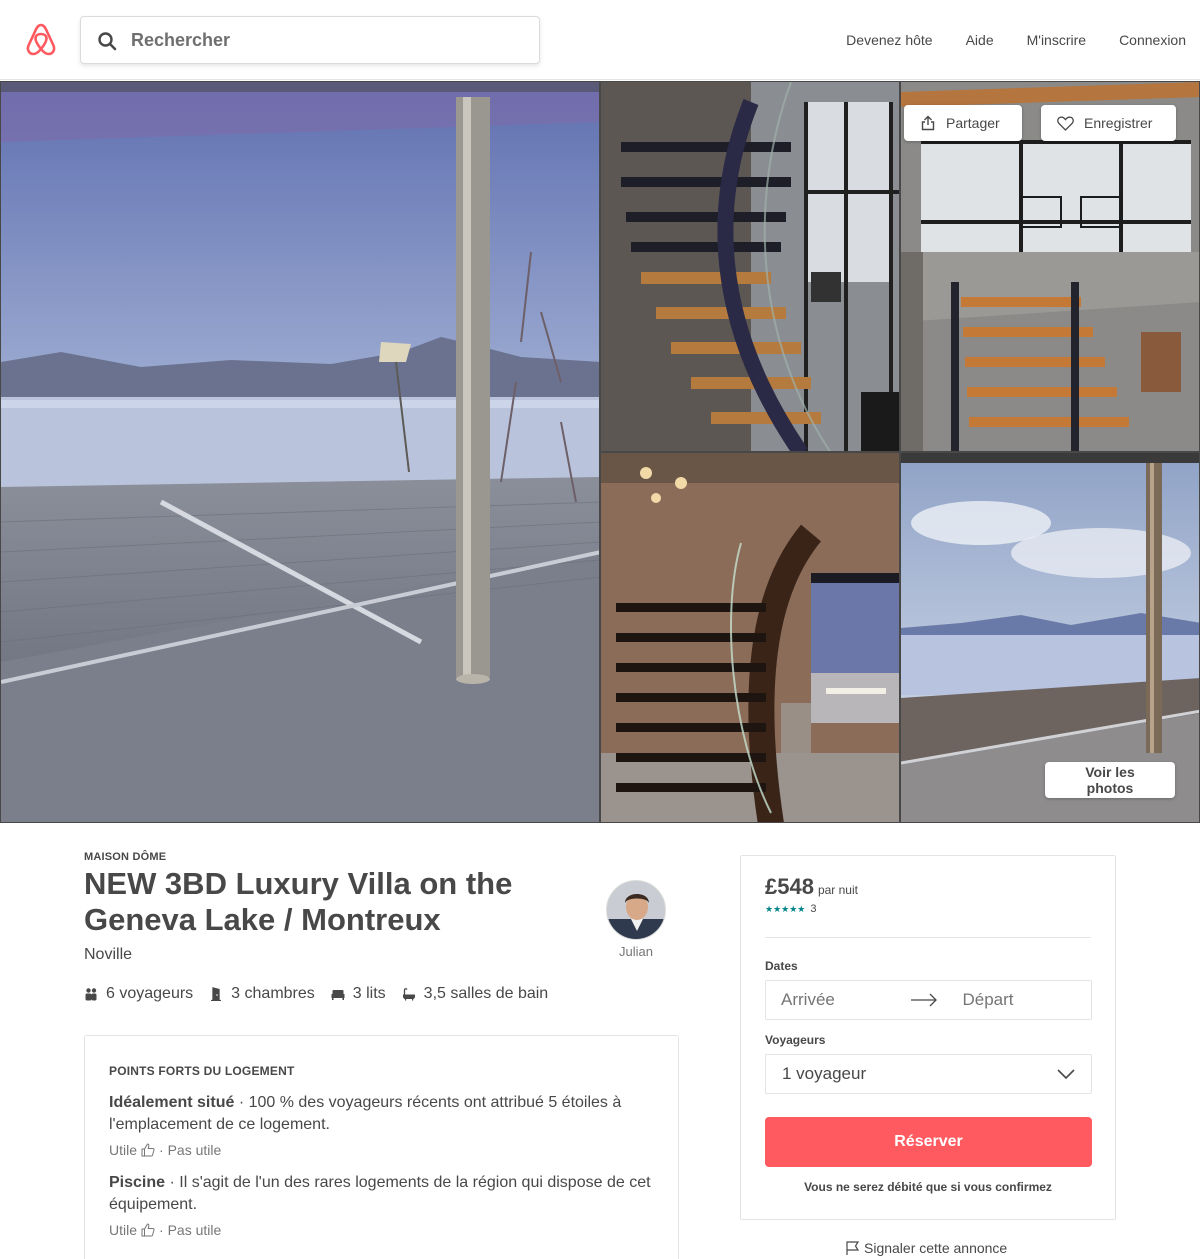  I want to click on price-row: £548 par nuit, so click(811, 887).